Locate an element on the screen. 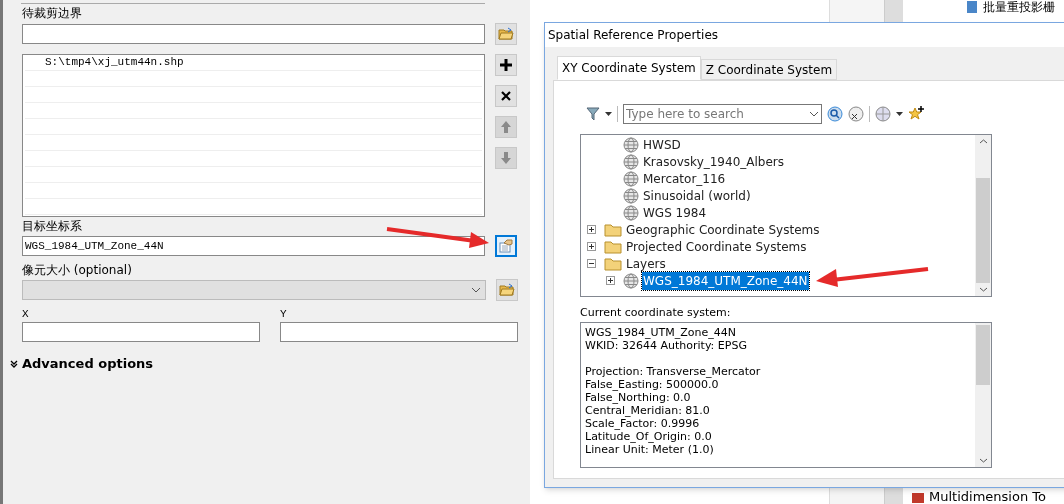 The width and height of the screenshot is (1064, 504). down-arrow-icon is located at coordinates (506, 158).